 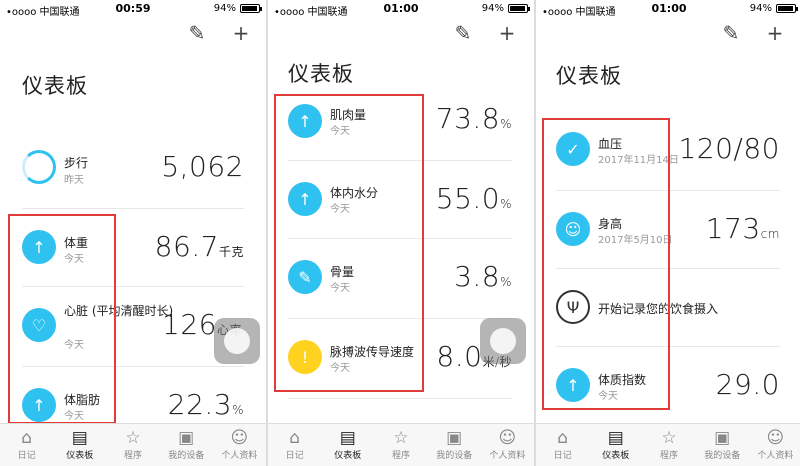 I want to click on row-value: 22.3%, so click(x=205, y=404).